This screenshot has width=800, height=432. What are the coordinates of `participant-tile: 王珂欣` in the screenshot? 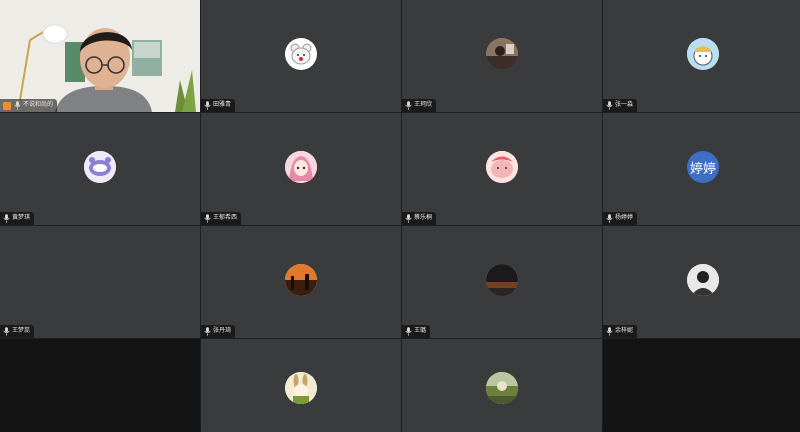 It's located at (502, 56).